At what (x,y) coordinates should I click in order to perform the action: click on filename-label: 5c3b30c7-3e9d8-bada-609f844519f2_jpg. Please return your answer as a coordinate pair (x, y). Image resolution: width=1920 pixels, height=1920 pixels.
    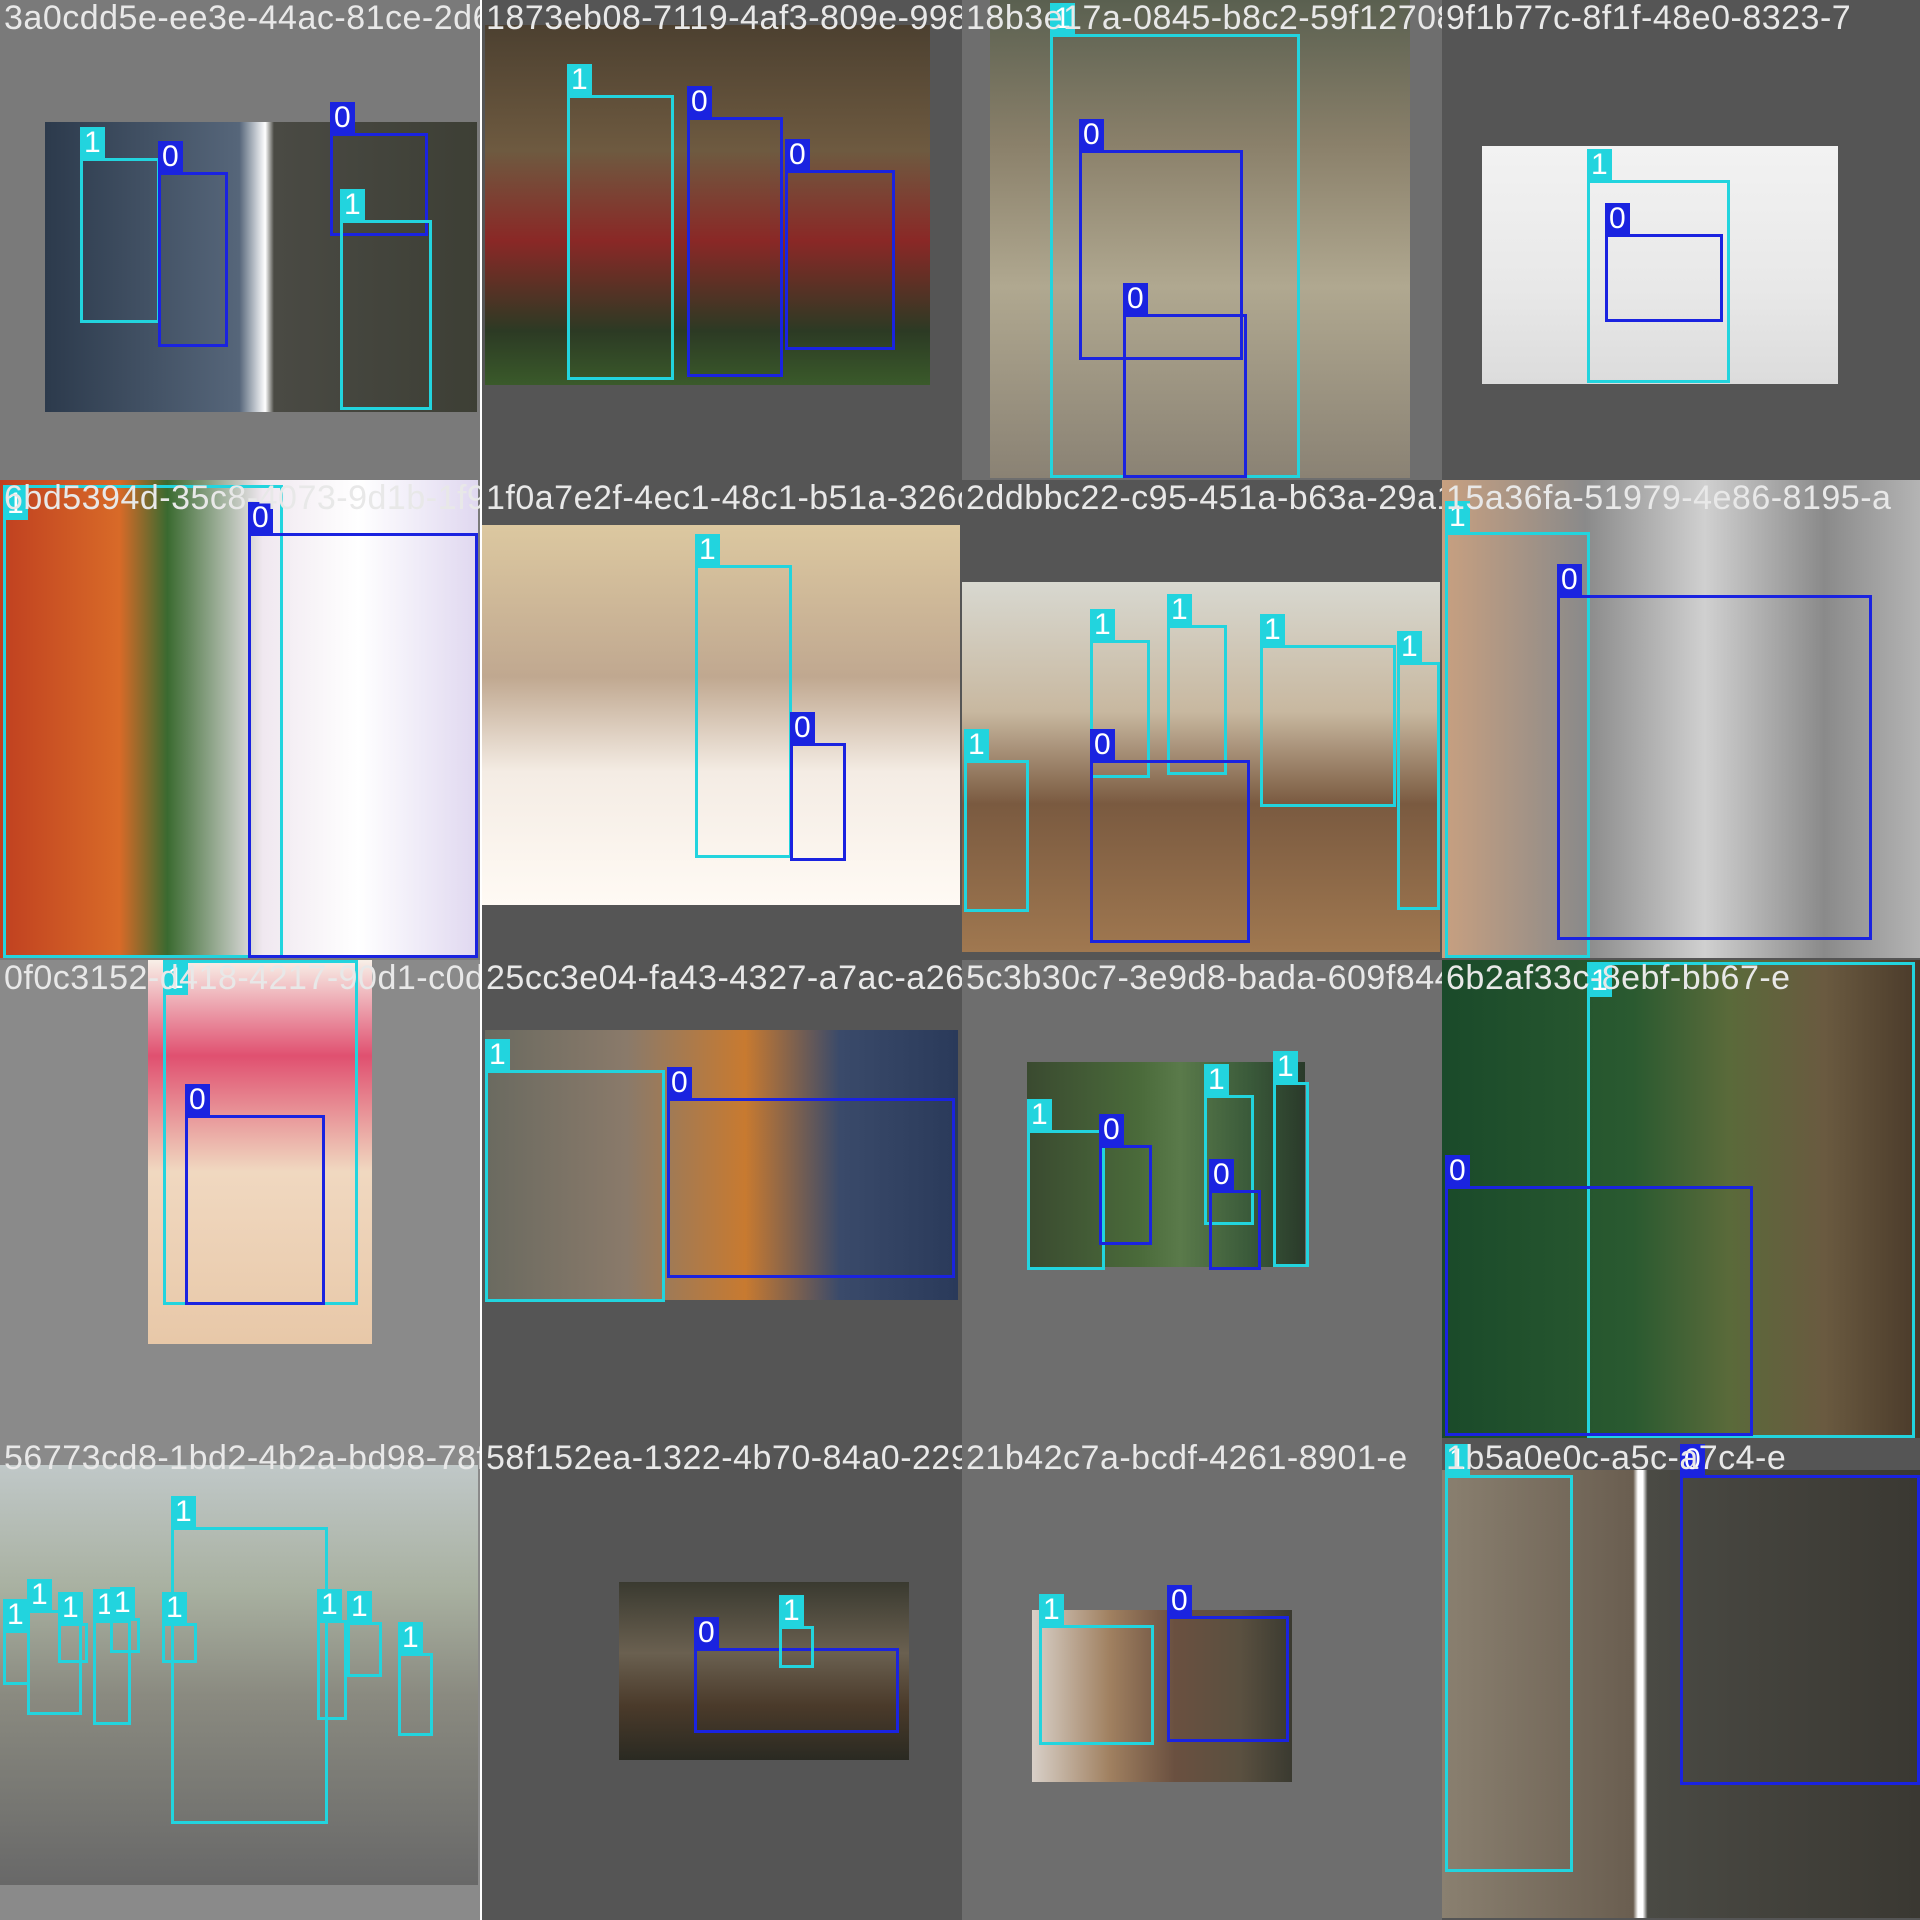
    Looking at the image, I should click on (1204, 978).